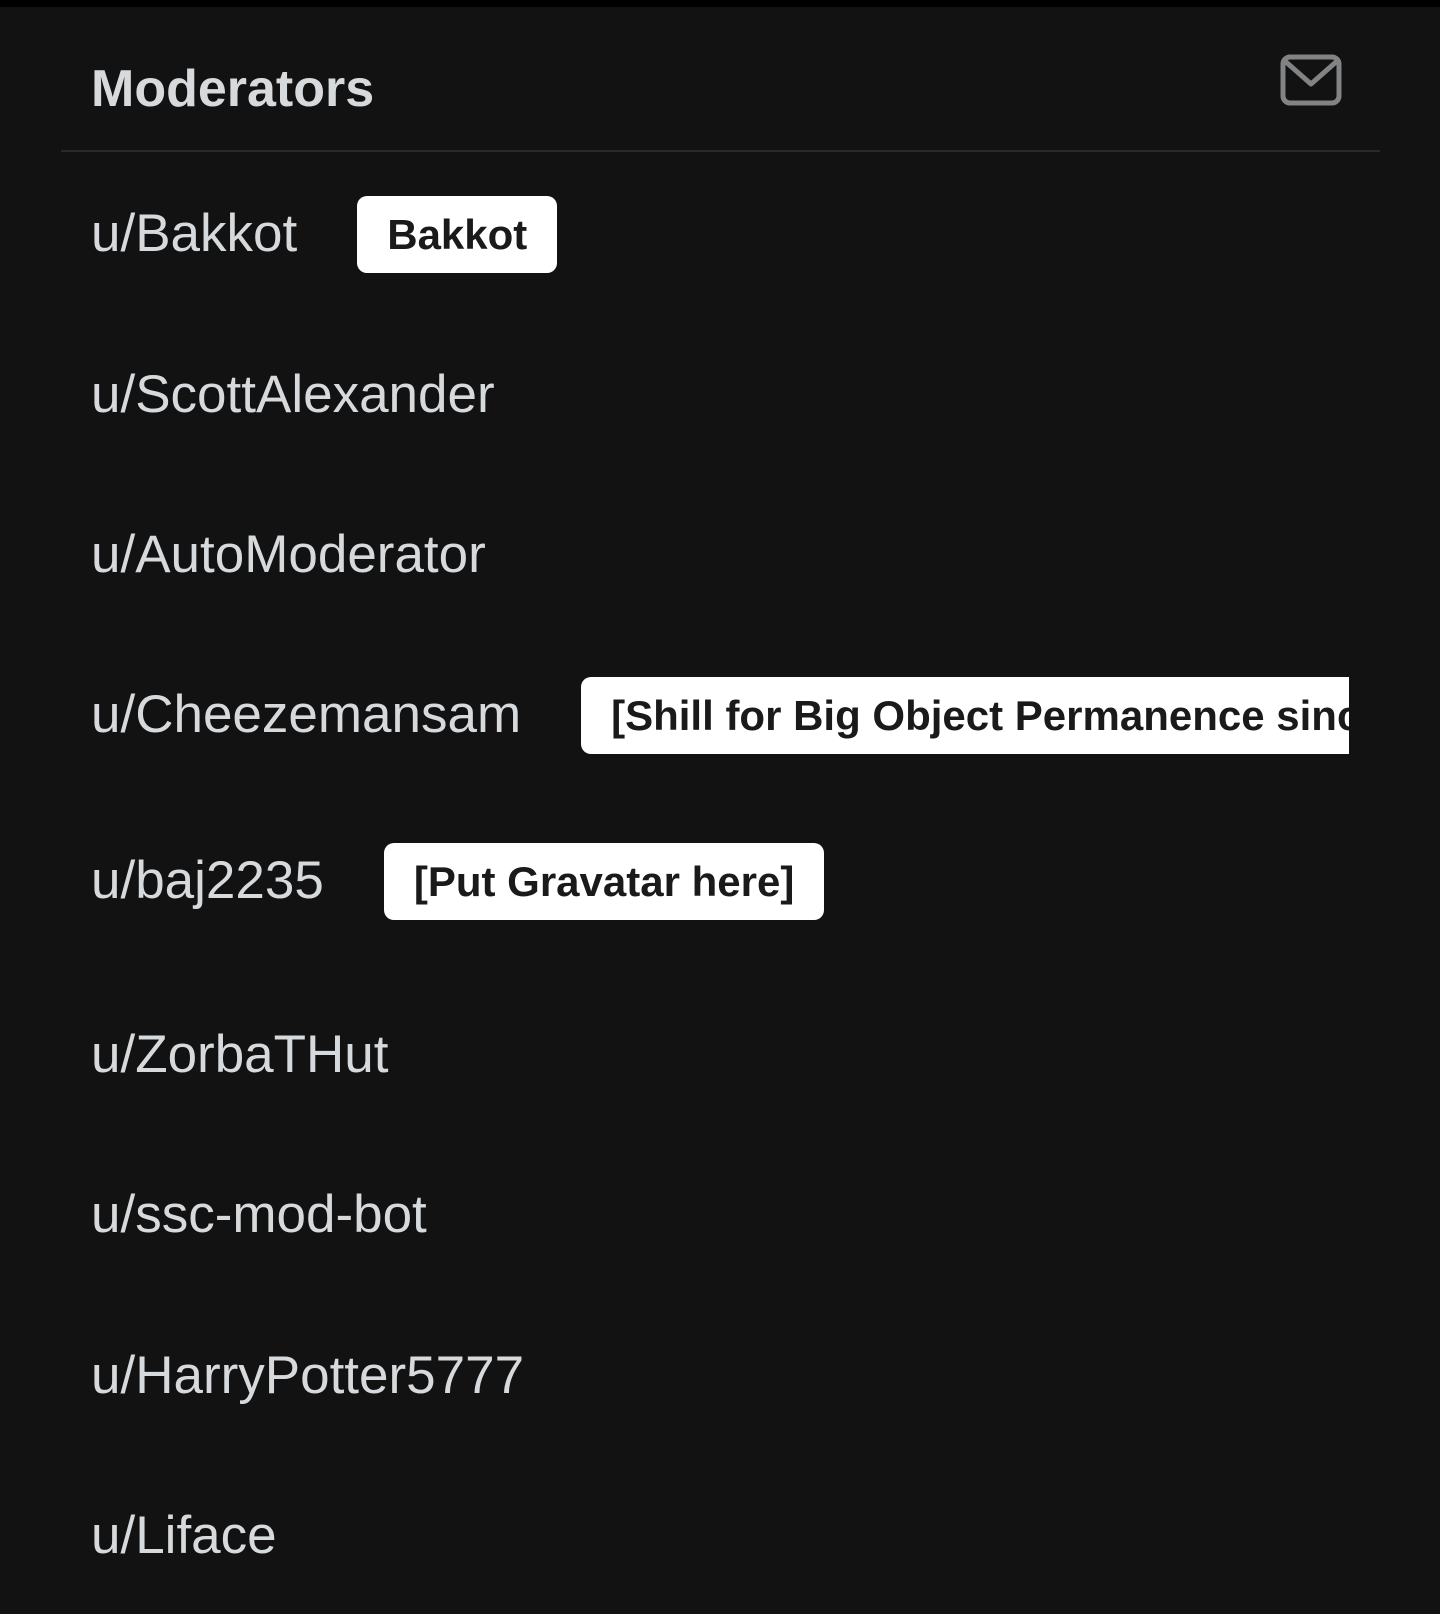 The width and height of the screenshot is (1440, 1614). I want to click on moderator-username: u/Bakkot, so click(194, 234).